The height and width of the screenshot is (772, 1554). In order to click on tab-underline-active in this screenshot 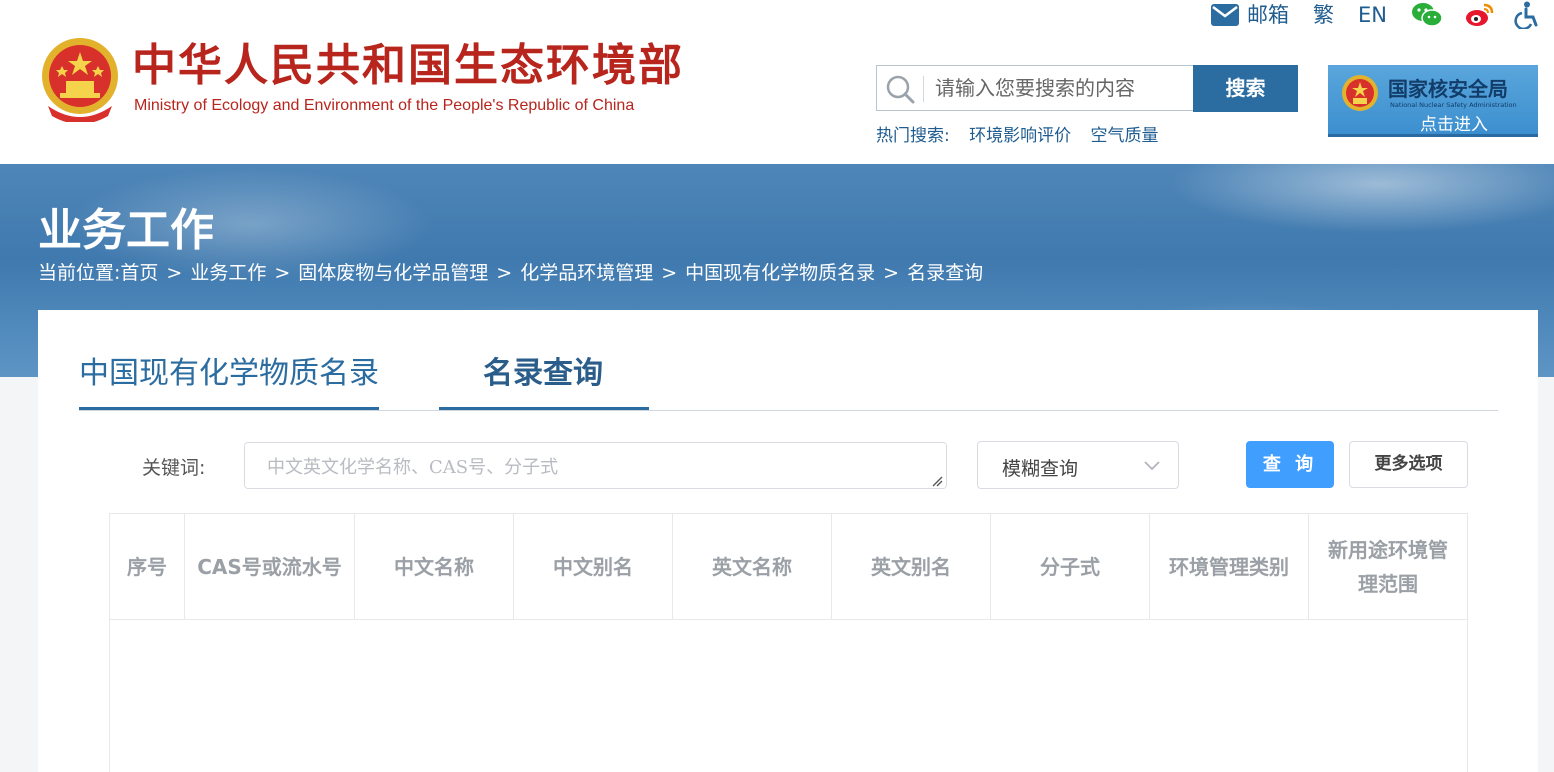, I will do `click(544, 408)`.